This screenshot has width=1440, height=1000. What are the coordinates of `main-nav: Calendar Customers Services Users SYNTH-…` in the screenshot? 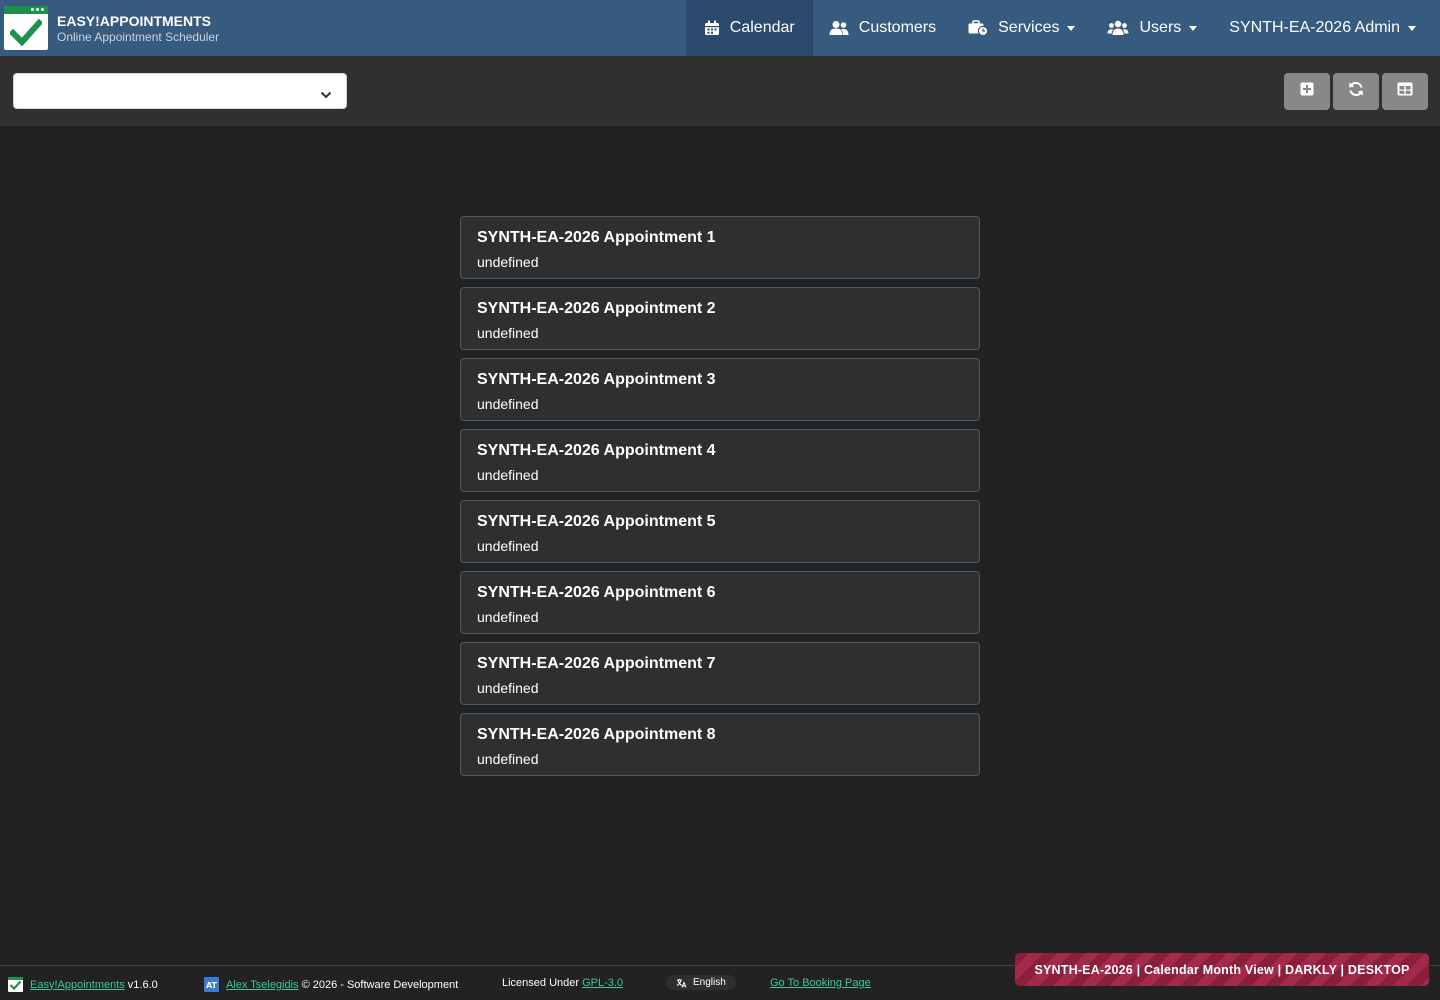 It's located at (1062, 28).